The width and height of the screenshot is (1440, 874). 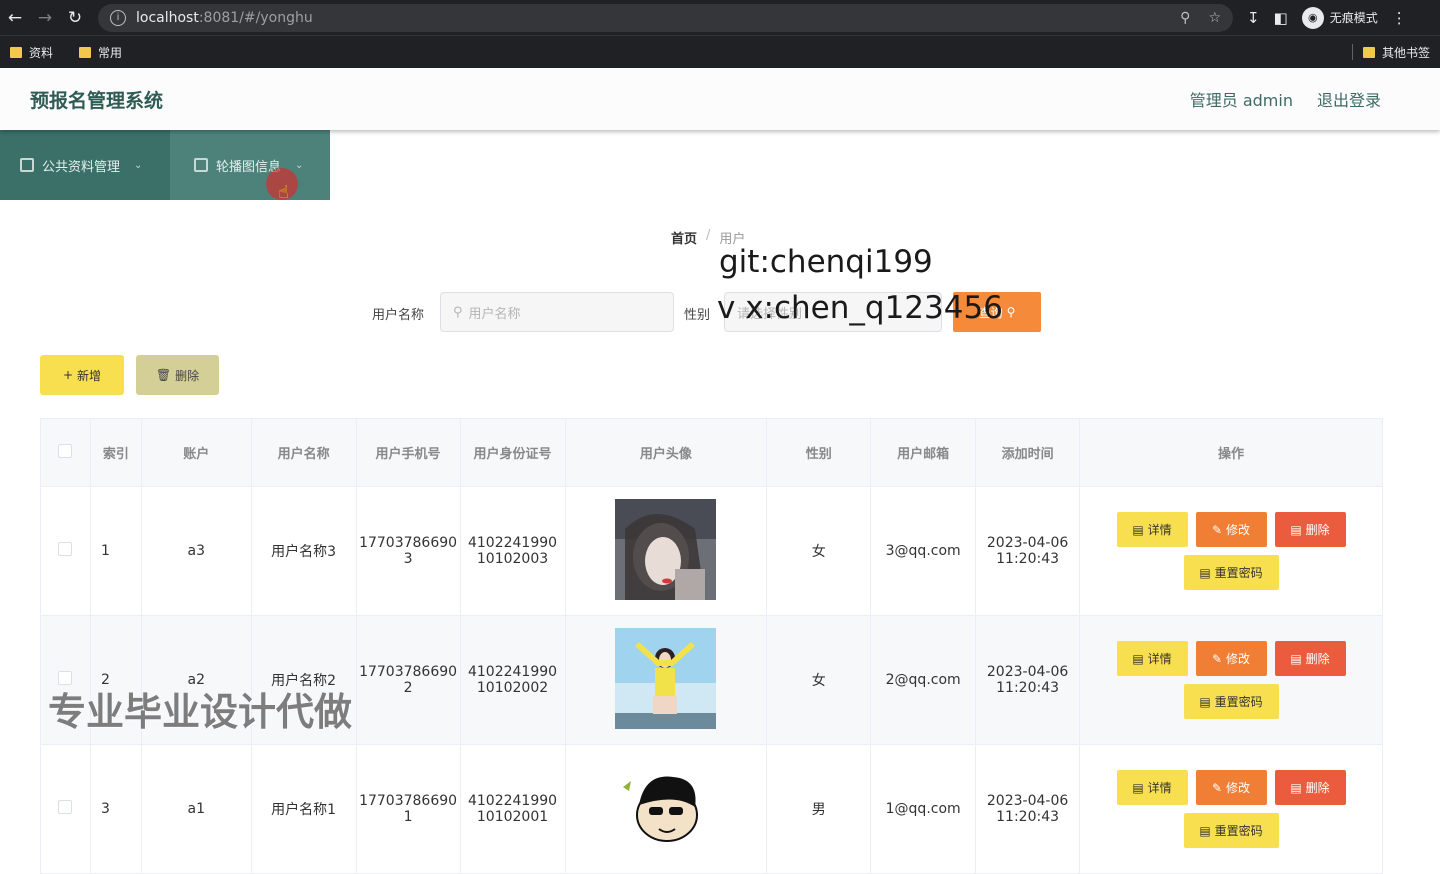 I want to click on cell-phone: 17703786690 3, so click(x=408, y=551).